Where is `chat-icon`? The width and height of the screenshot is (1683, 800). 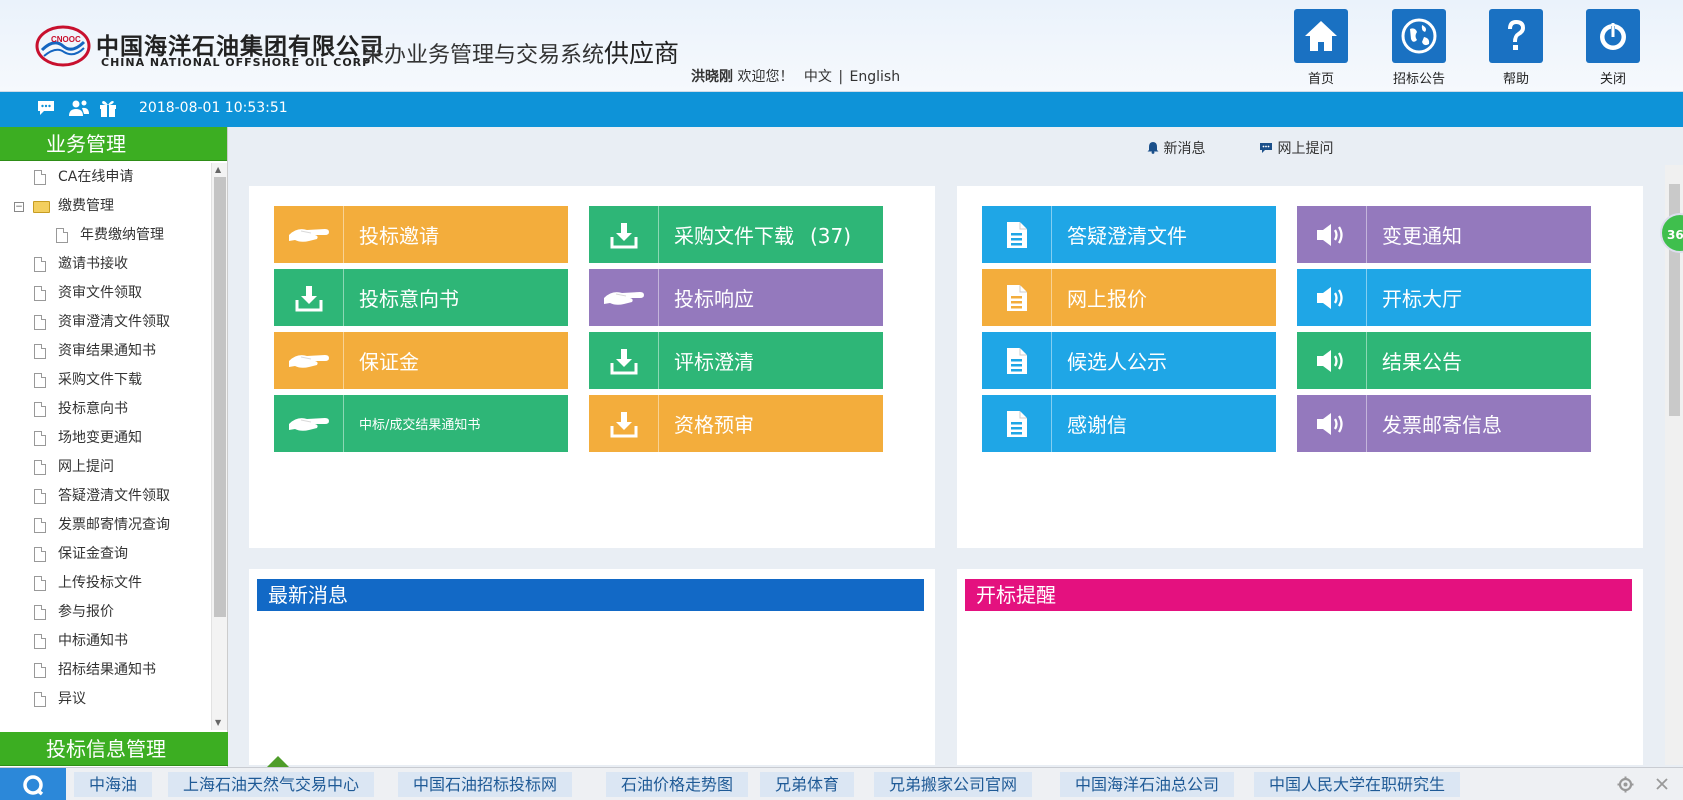 chat-icon is located at coordinates (46, 108).